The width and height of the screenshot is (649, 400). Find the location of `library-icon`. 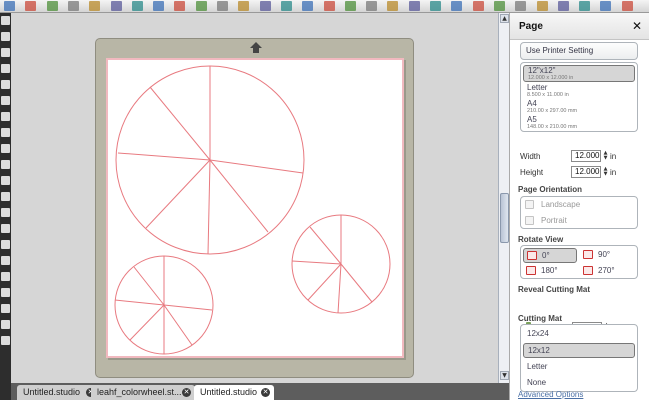

library-icon is located at coordinates (5, 244).